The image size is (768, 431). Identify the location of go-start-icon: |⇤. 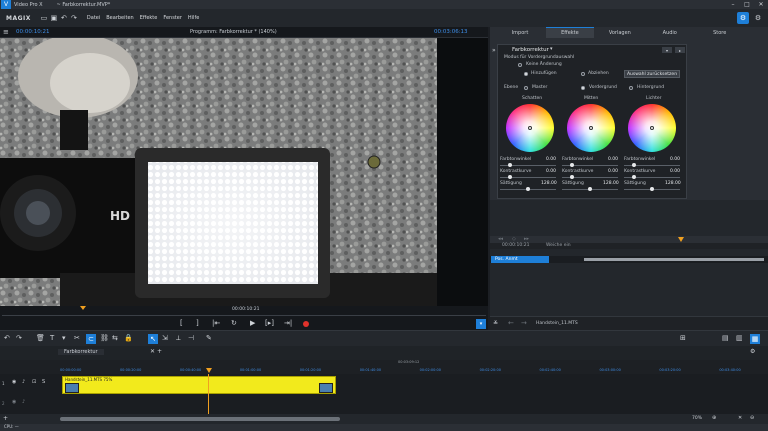
(216, 323).